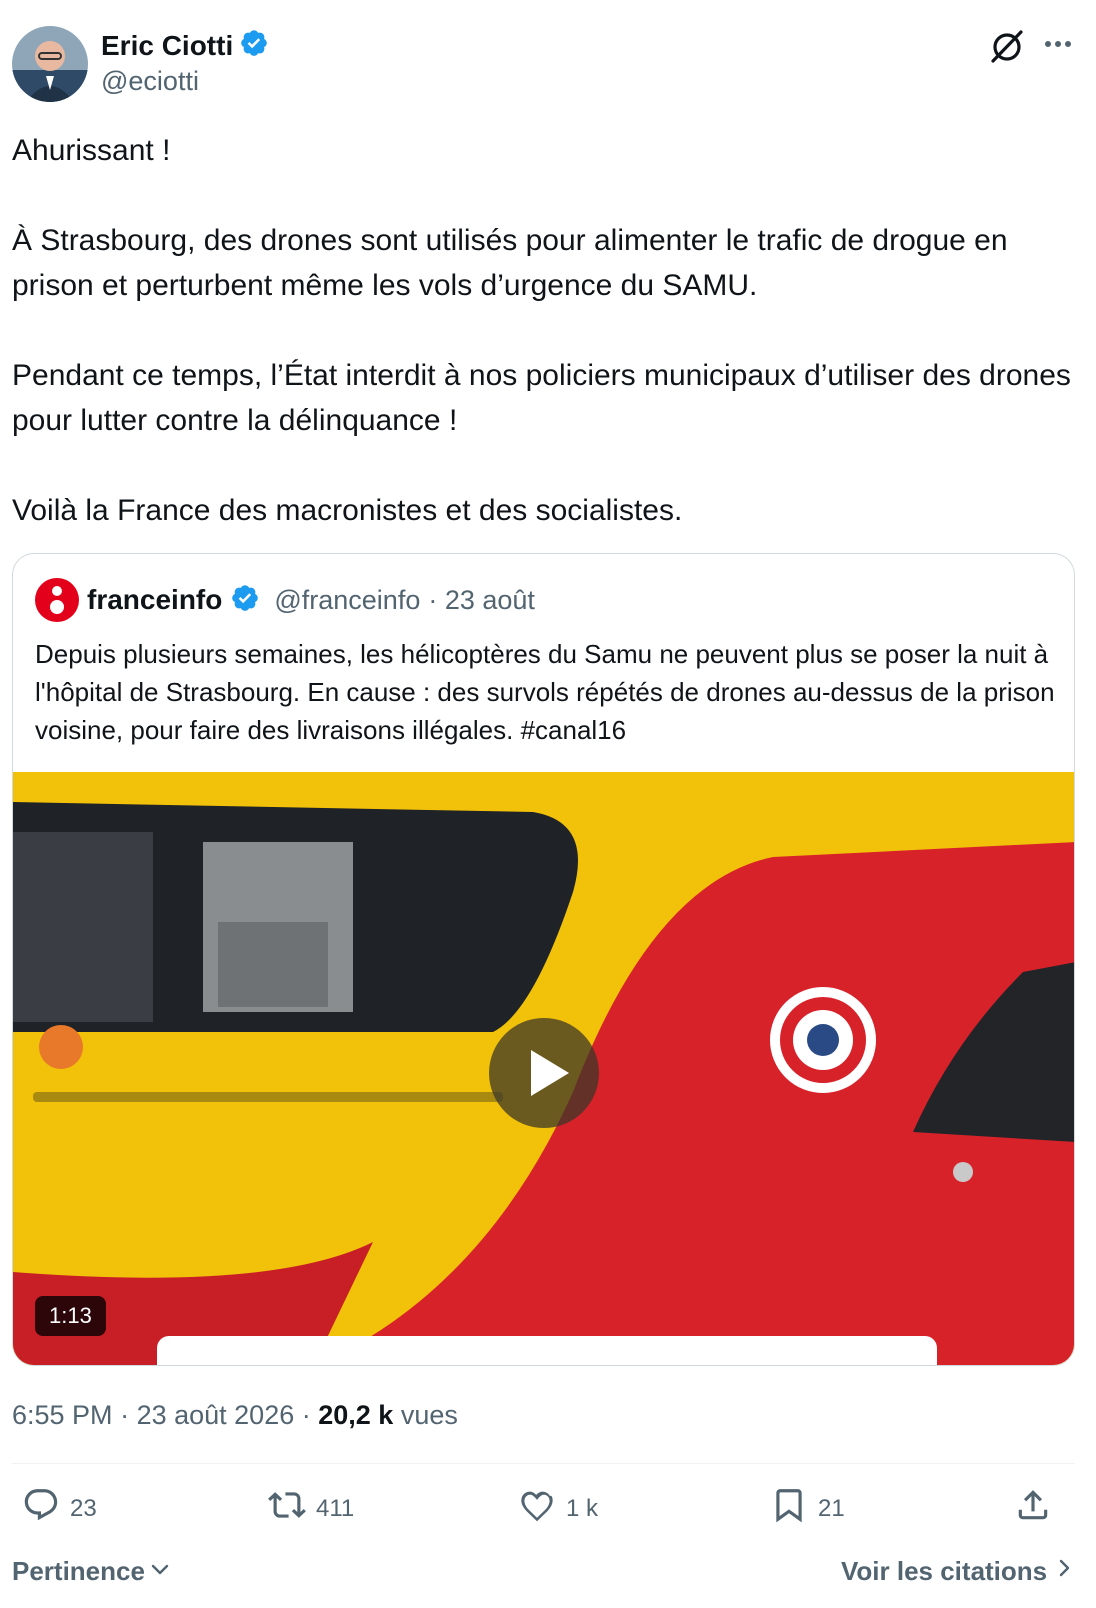  What do you see at coordinates (160, 1571) in the screenshot?
I see `chevron-down-icon` at bounding box center [160, 1571].